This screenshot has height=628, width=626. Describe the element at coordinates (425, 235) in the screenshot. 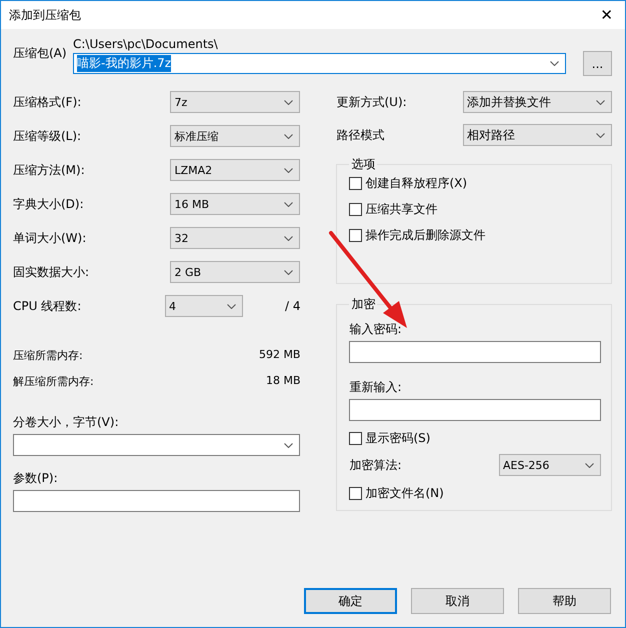

I see `checkbox-label: 操作完成后删除源文件` at that location.